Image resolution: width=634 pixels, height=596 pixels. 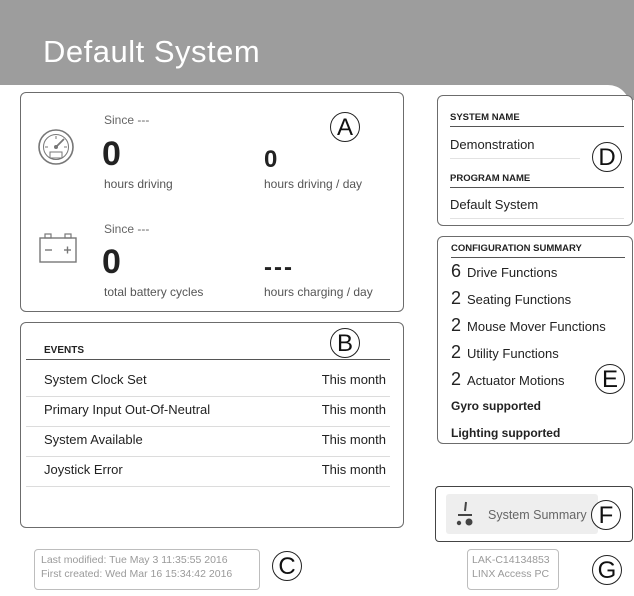 I want to click on system-name-value: Demonstration, so click(x=492, y=144).